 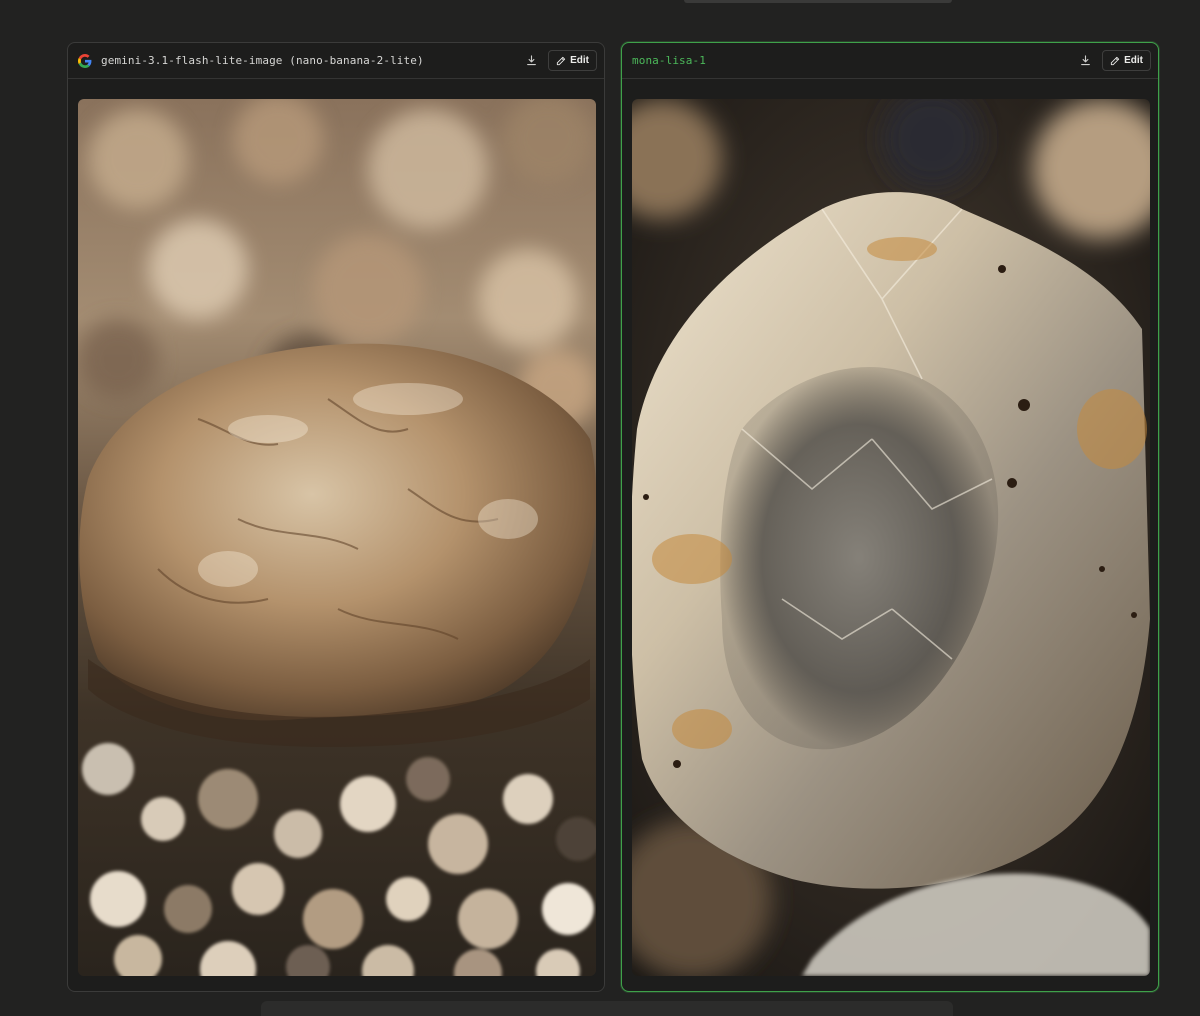 I want to click on model-name-label: mona-lisa-1, so click(x=669, y=60).